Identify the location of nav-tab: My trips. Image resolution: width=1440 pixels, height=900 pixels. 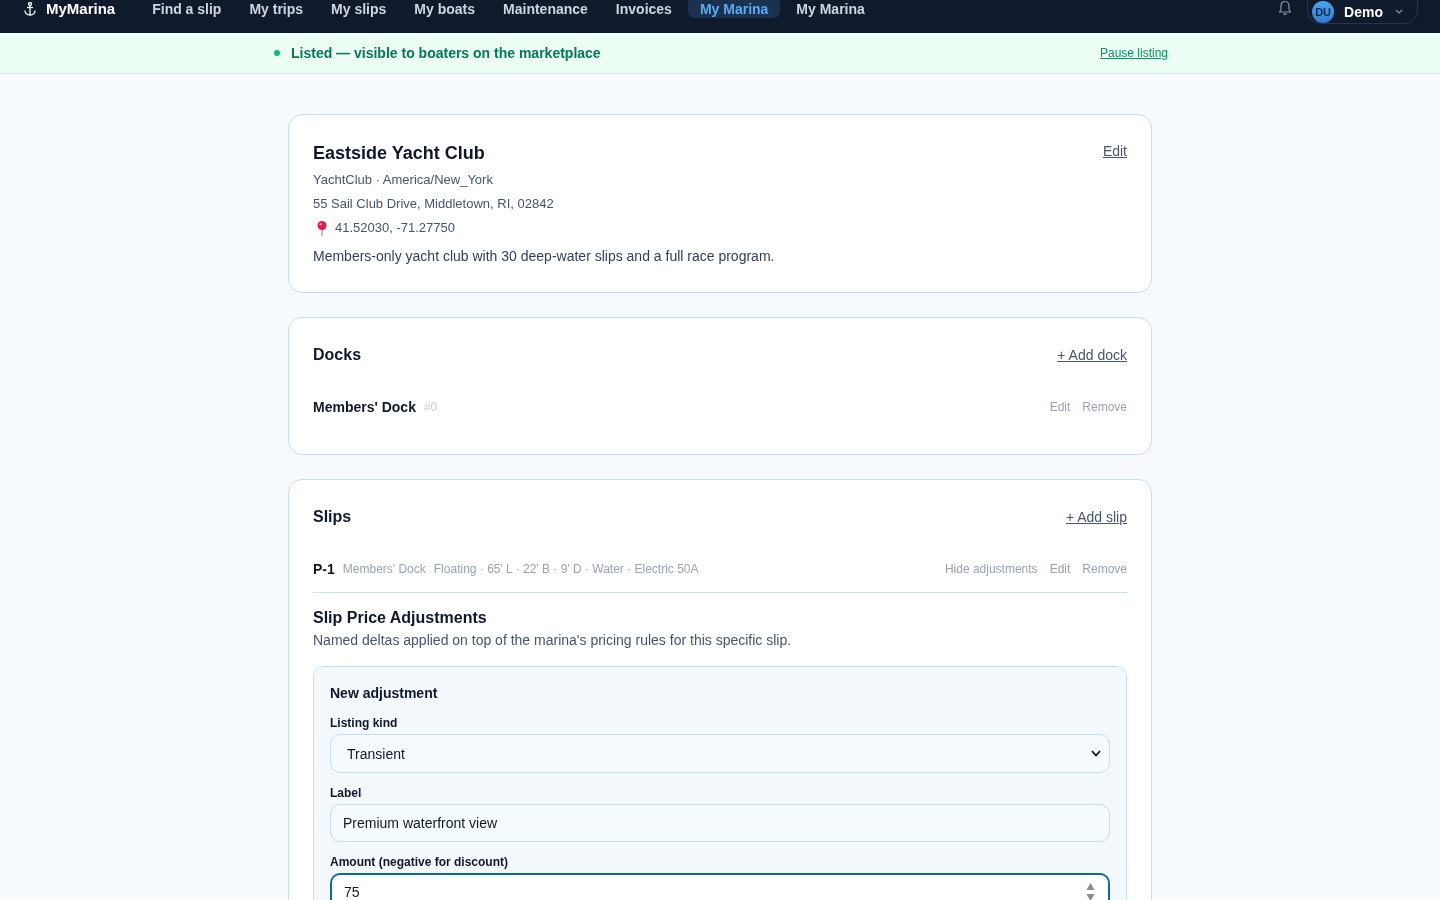
(276, 9).